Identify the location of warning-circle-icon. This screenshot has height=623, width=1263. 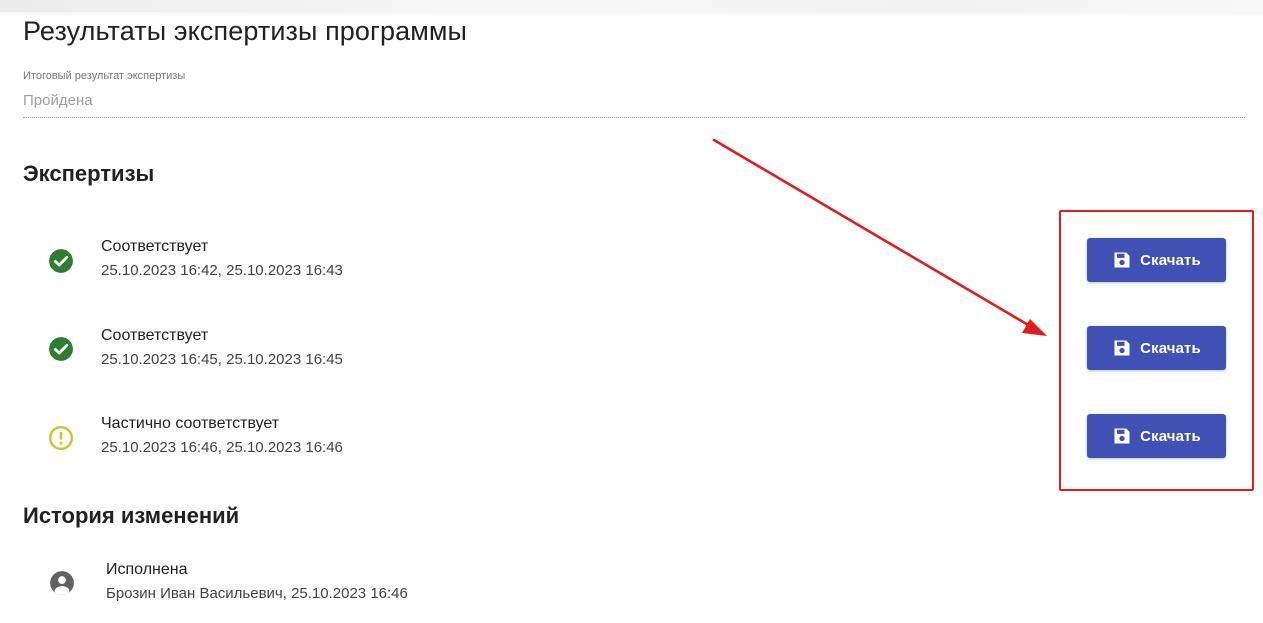
(61, 438).